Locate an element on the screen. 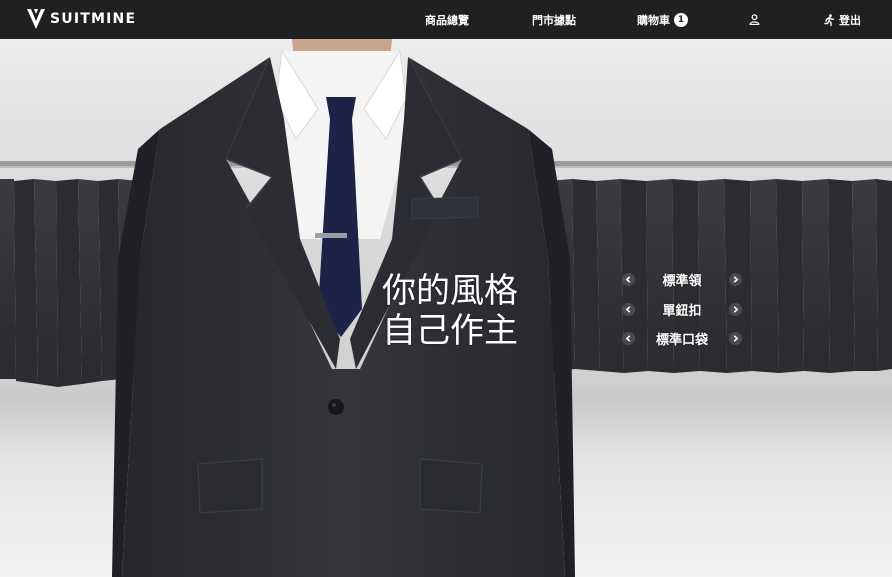 The width and height of the screenshot is (892, 577). collar-prev-button is located at coordinates (628, 279).